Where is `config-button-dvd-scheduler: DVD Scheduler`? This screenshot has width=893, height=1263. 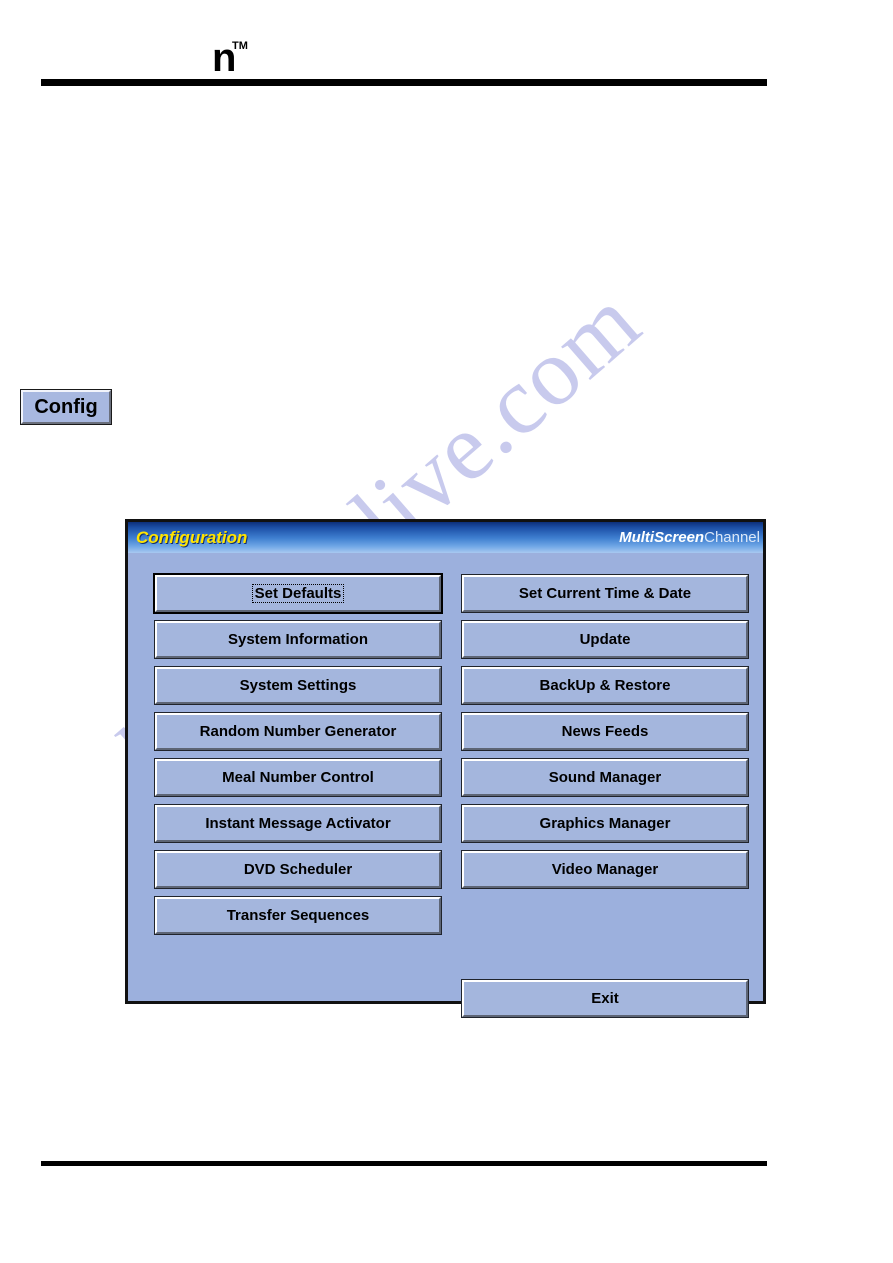
config-button-dvd-scheduler: DVD Scheduler is located at coordinates (298, 869).